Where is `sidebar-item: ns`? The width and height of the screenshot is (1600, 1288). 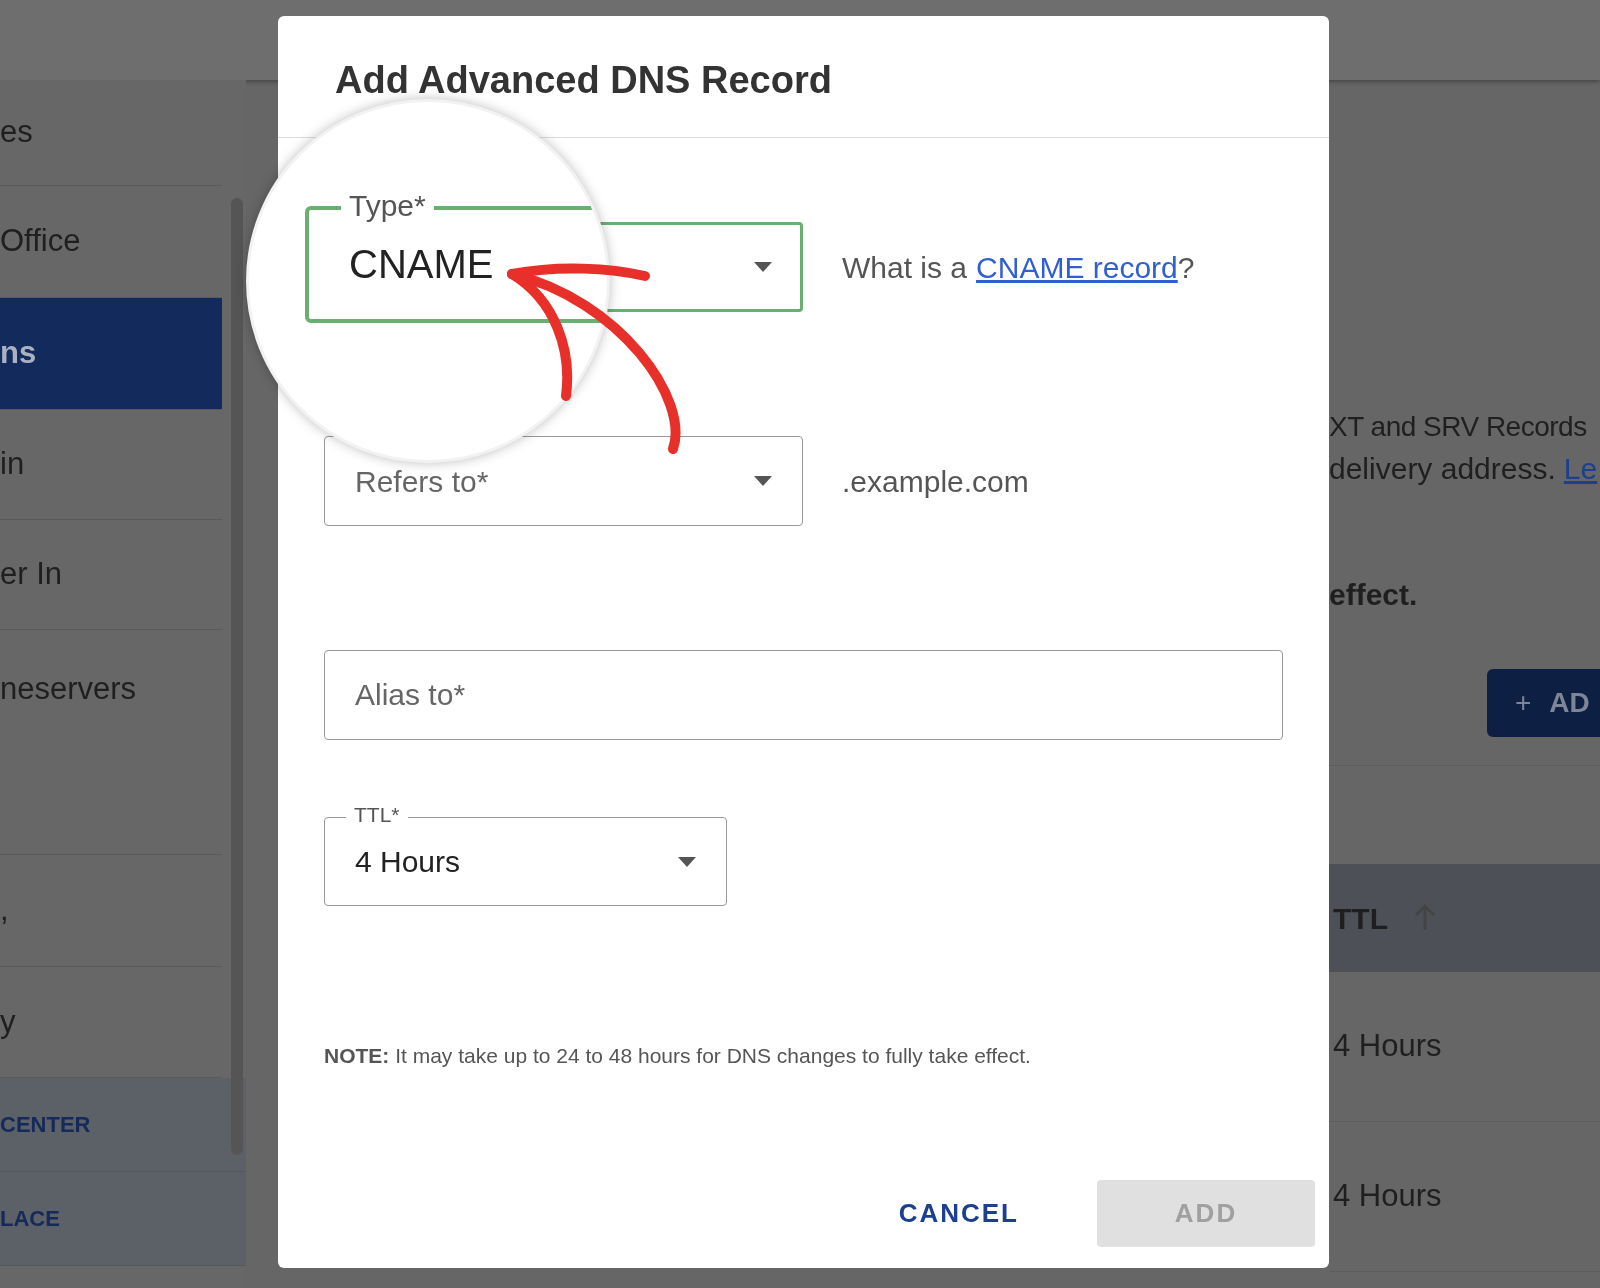
sidebar-item: ns is located at coordinates (111, 354).